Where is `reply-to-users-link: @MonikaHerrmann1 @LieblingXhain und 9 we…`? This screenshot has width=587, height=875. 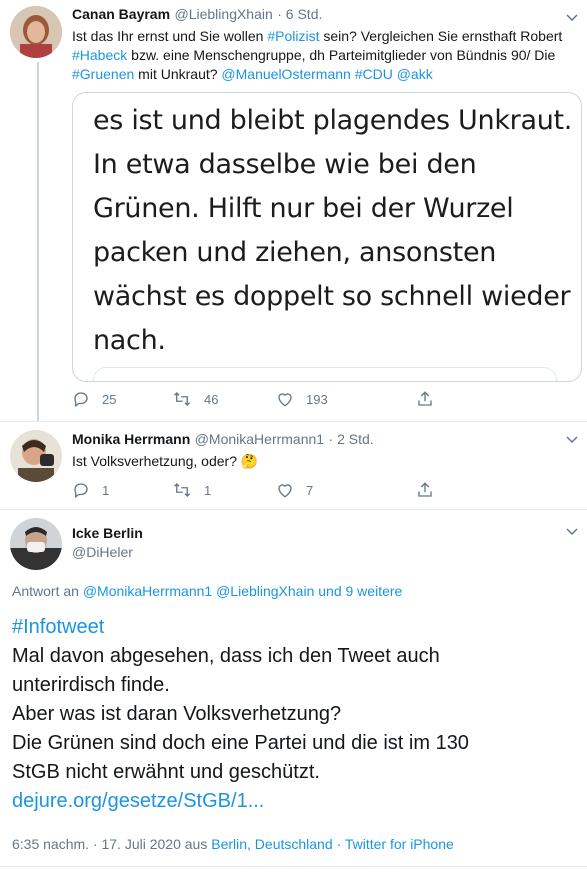
reply-to-users-link: @MonikaHerrmann1 @LieblingXhain und 9 we… is located at coordinates (242, 591).